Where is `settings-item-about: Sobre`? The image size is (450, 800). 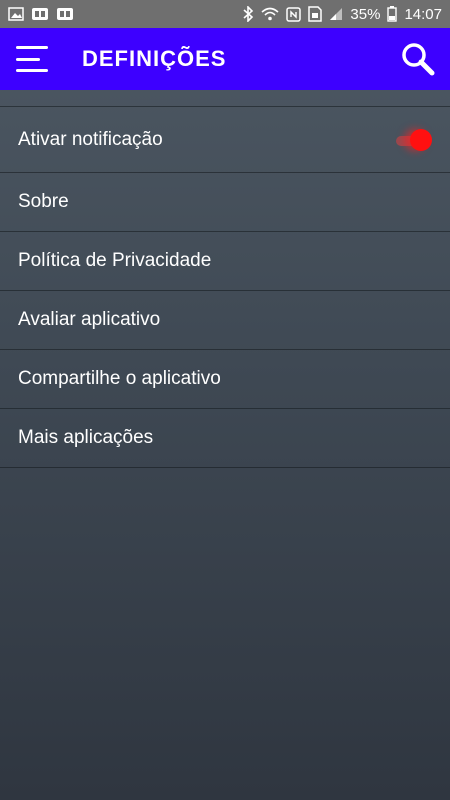
settings-item-about: Sobre is located at coordinates (225, 202).